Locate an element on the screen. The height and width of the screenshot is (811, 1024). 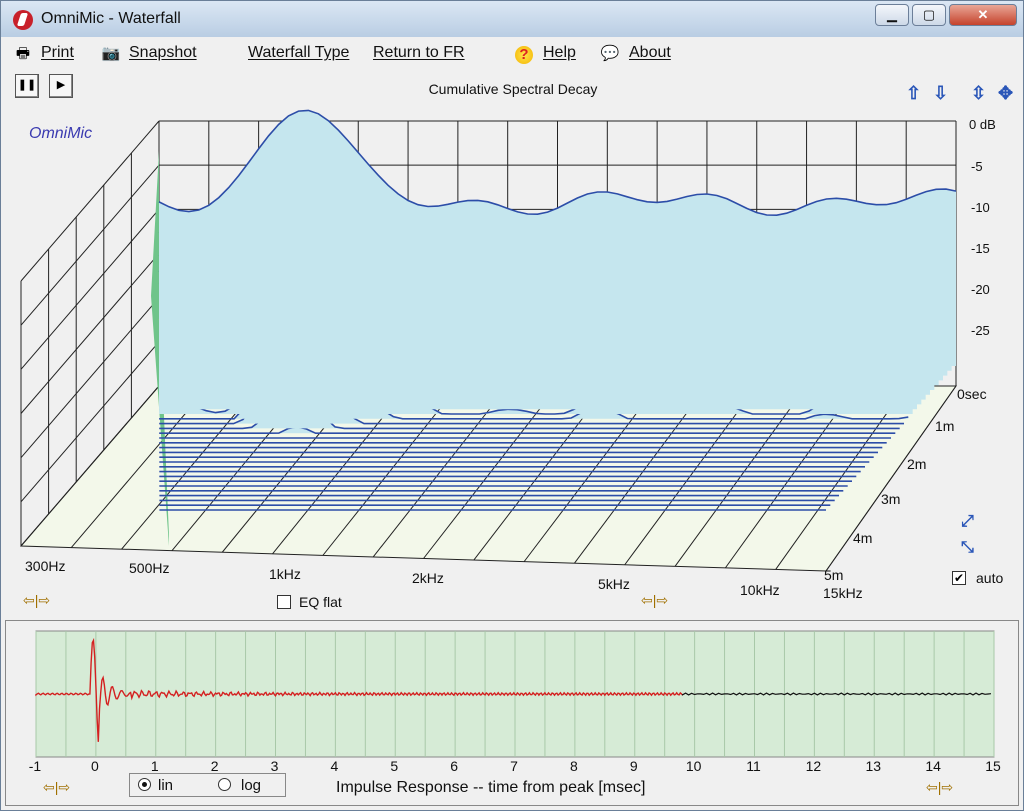
time-tick: 5m is located at coordinates (834, 575).